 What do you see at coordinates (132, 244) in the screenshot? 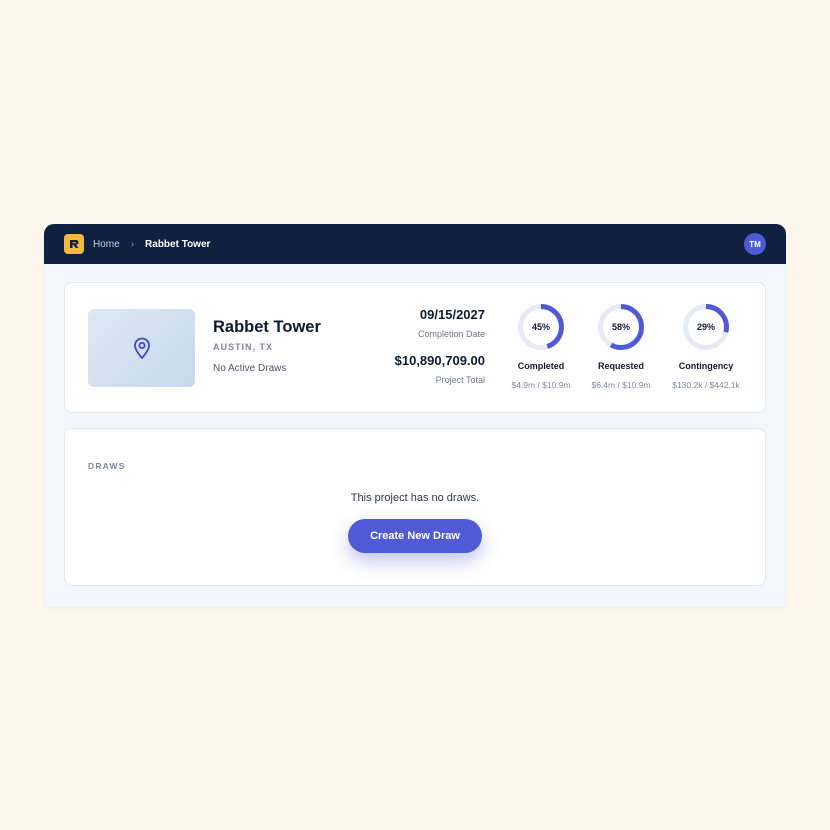
I see `chevron-right-icon: ›` at bounding box center [132, 244].